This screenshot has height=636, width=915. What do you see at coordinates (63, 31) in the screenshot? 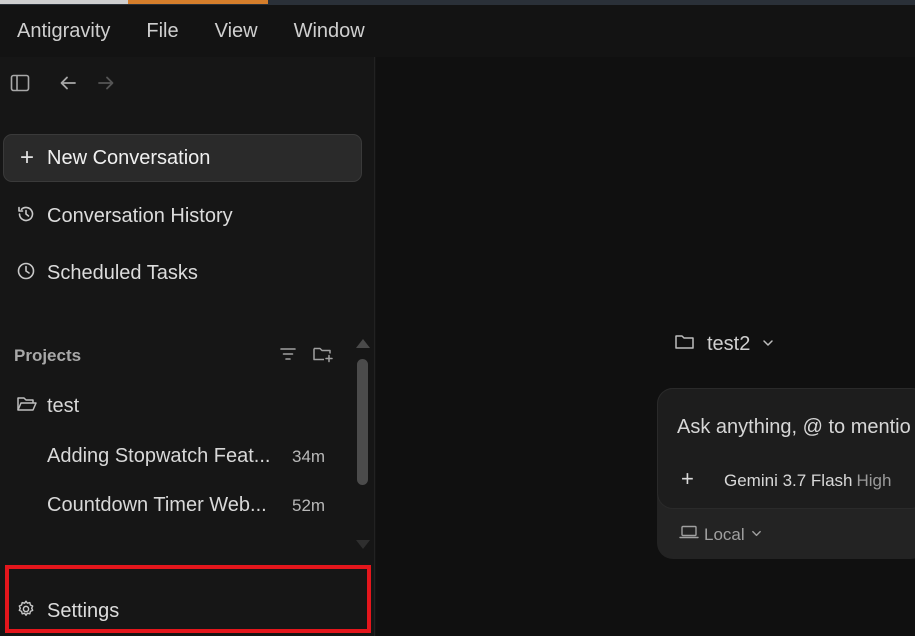
I see `menu-antigravity: Antigravity` at bounding box center [63, 31].